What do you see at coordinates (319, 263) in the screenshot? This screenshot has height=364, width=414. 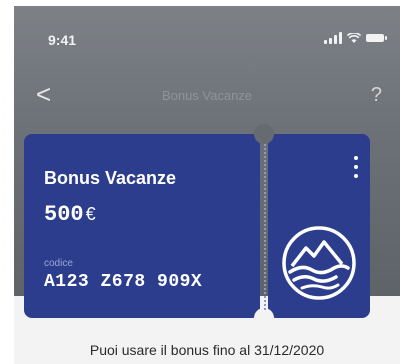 I see `mountain-wave-icon` at bounding box center [319, 263].